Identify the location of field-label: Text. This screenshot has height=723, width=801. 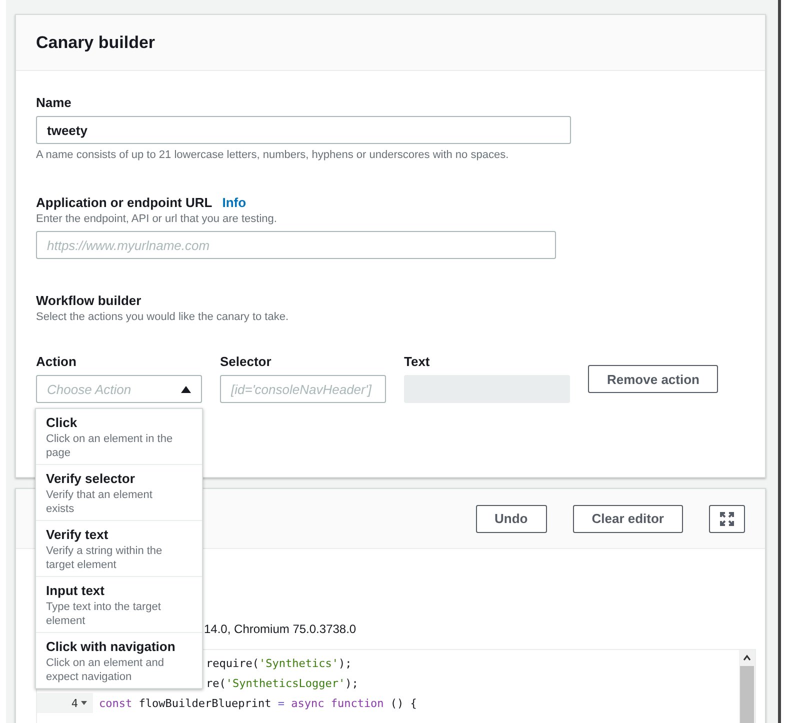
(417, 361).